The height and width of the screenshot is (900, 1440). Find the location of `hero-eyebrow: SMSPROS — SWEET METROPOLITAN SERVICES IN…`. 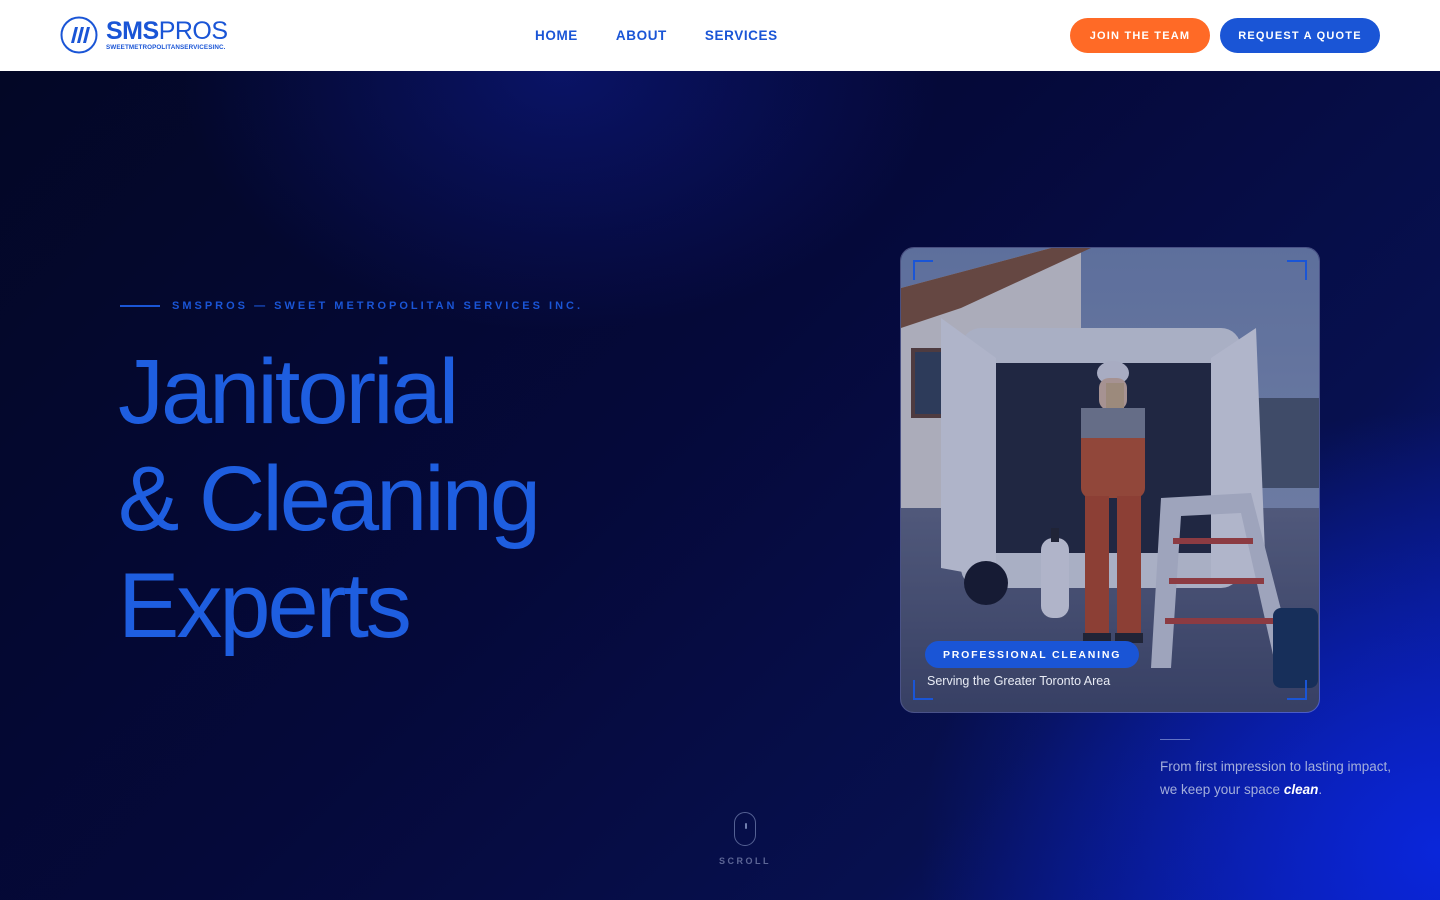

hero-eyebrow: SMSPROS — SWEET METROPOLITAN SERVICES IN… is located at coordinates (351, 306).